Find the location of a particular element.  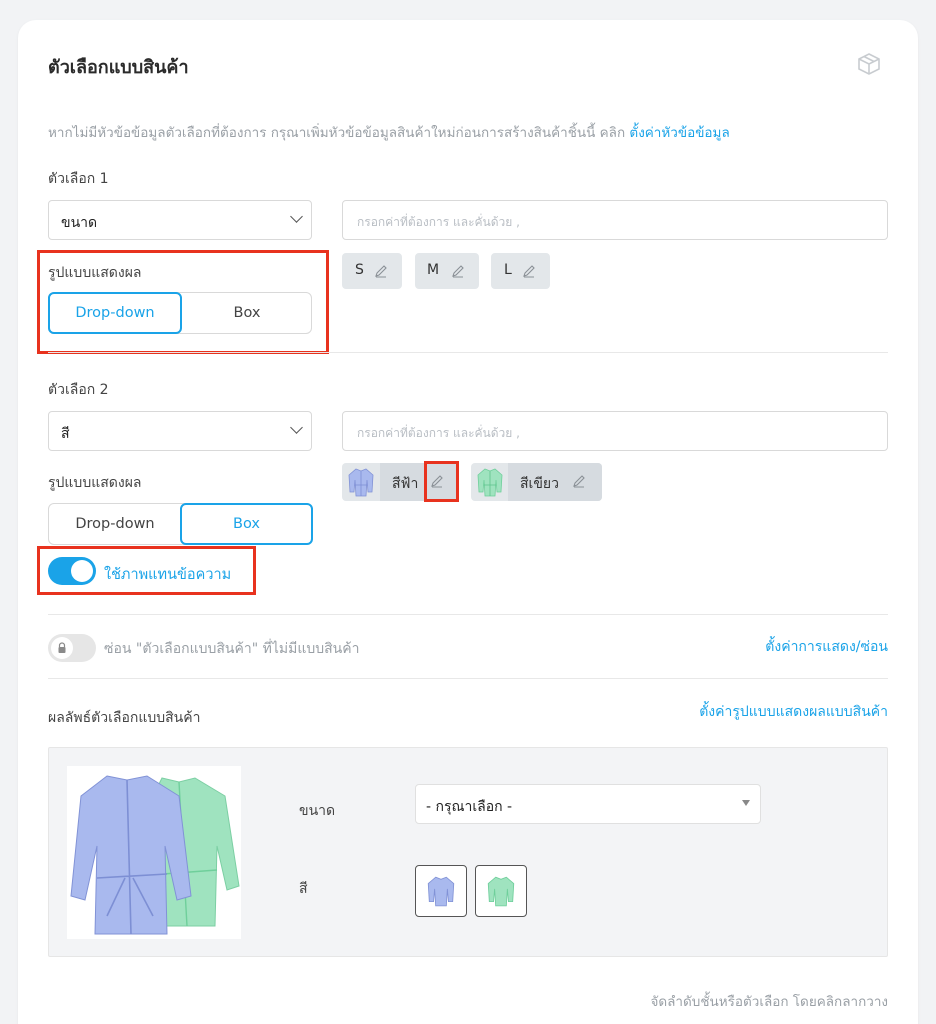

caret-down-icon is located at coordinates (746, 803).